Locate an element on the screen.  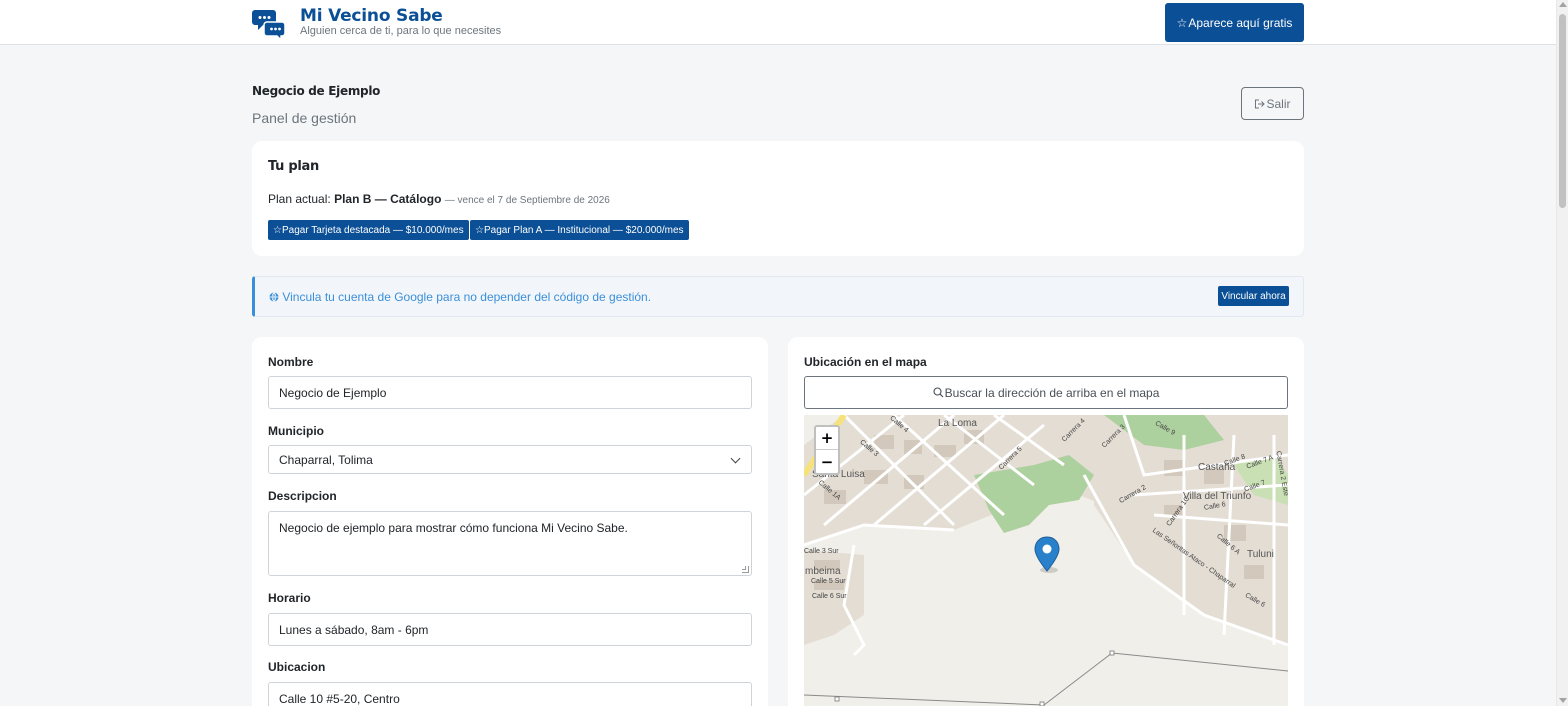
current-plan-name: Plan B — Catálogo is located at coordinates (388, 199).